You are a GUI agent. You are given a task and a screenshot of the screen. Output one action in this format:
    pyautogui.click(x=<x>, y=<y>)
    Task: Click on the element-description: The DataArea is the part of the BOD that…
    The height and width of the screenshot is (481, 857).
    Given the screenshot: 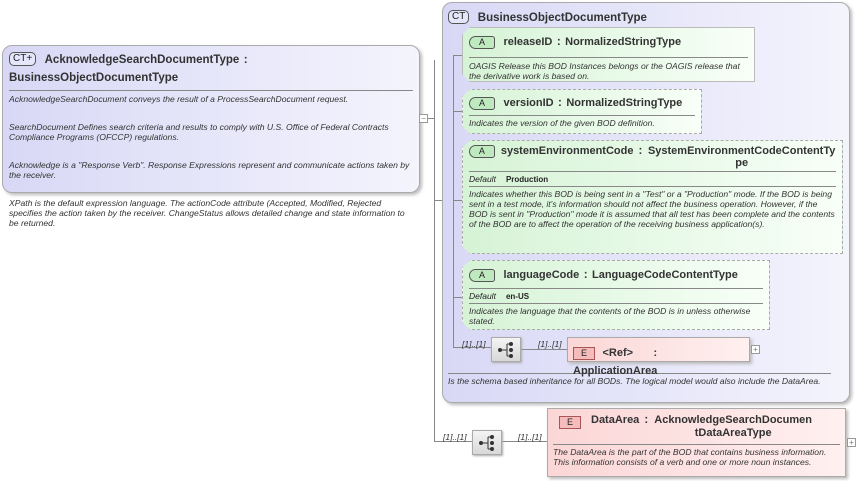 What is the action you would take?
    pyautogui.click(x=690, y=457)
    